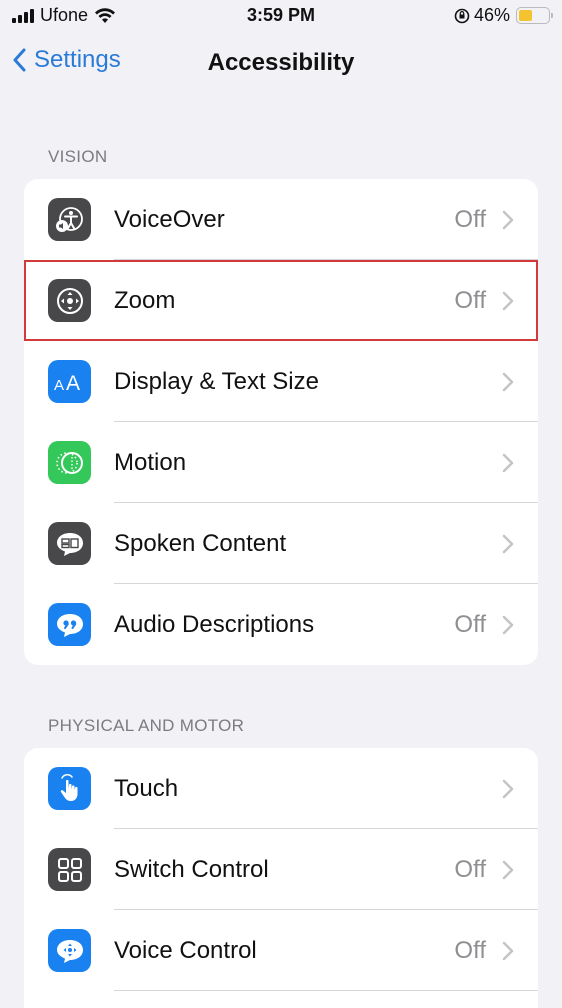 This screenshot has width=562, height=1008. Describe the element at coordinates (69, 300) in the screenshot. I see `zoom-icon` at that location.